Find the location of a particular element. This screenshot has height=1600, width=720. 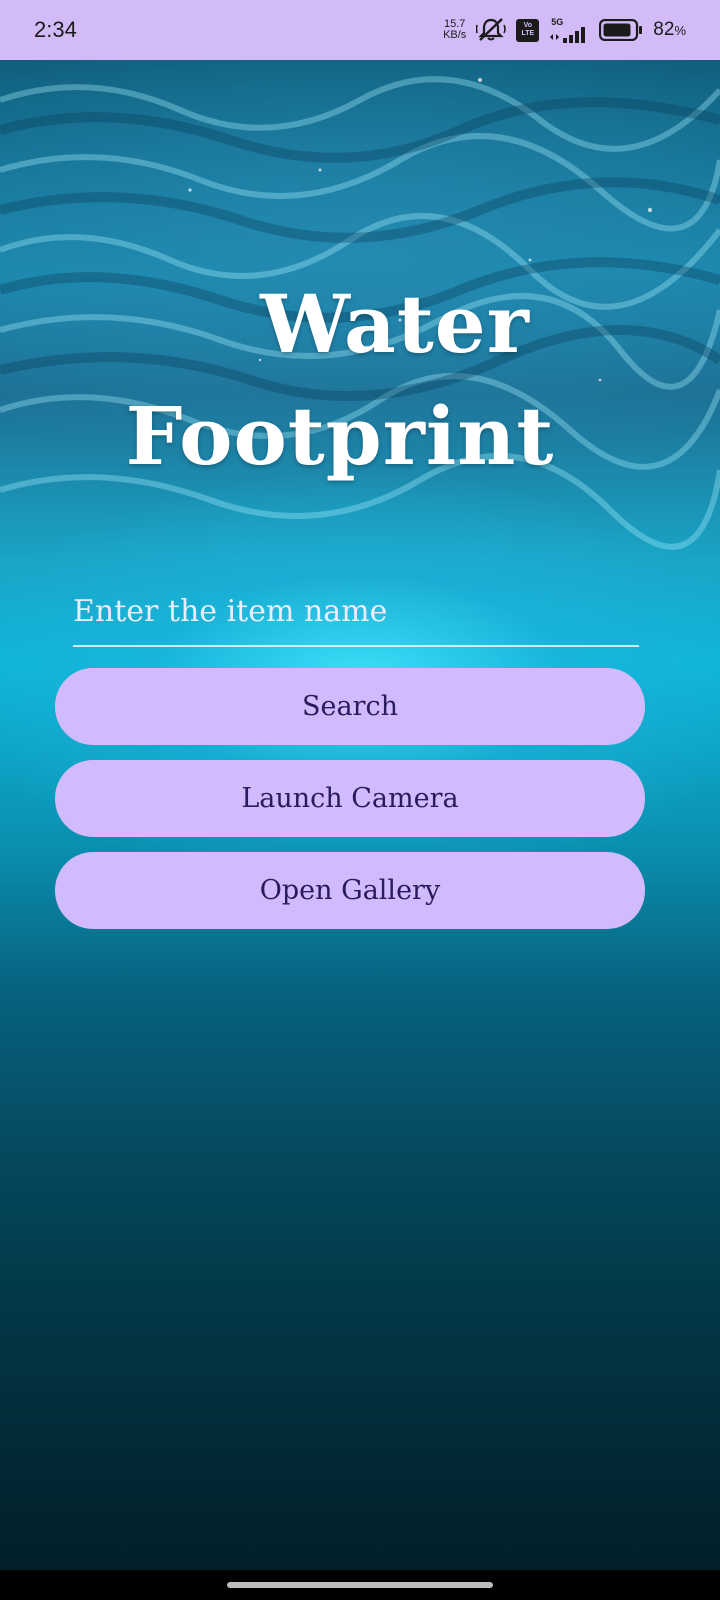

status-time: 2:34 is located at coordinates (55, 29).